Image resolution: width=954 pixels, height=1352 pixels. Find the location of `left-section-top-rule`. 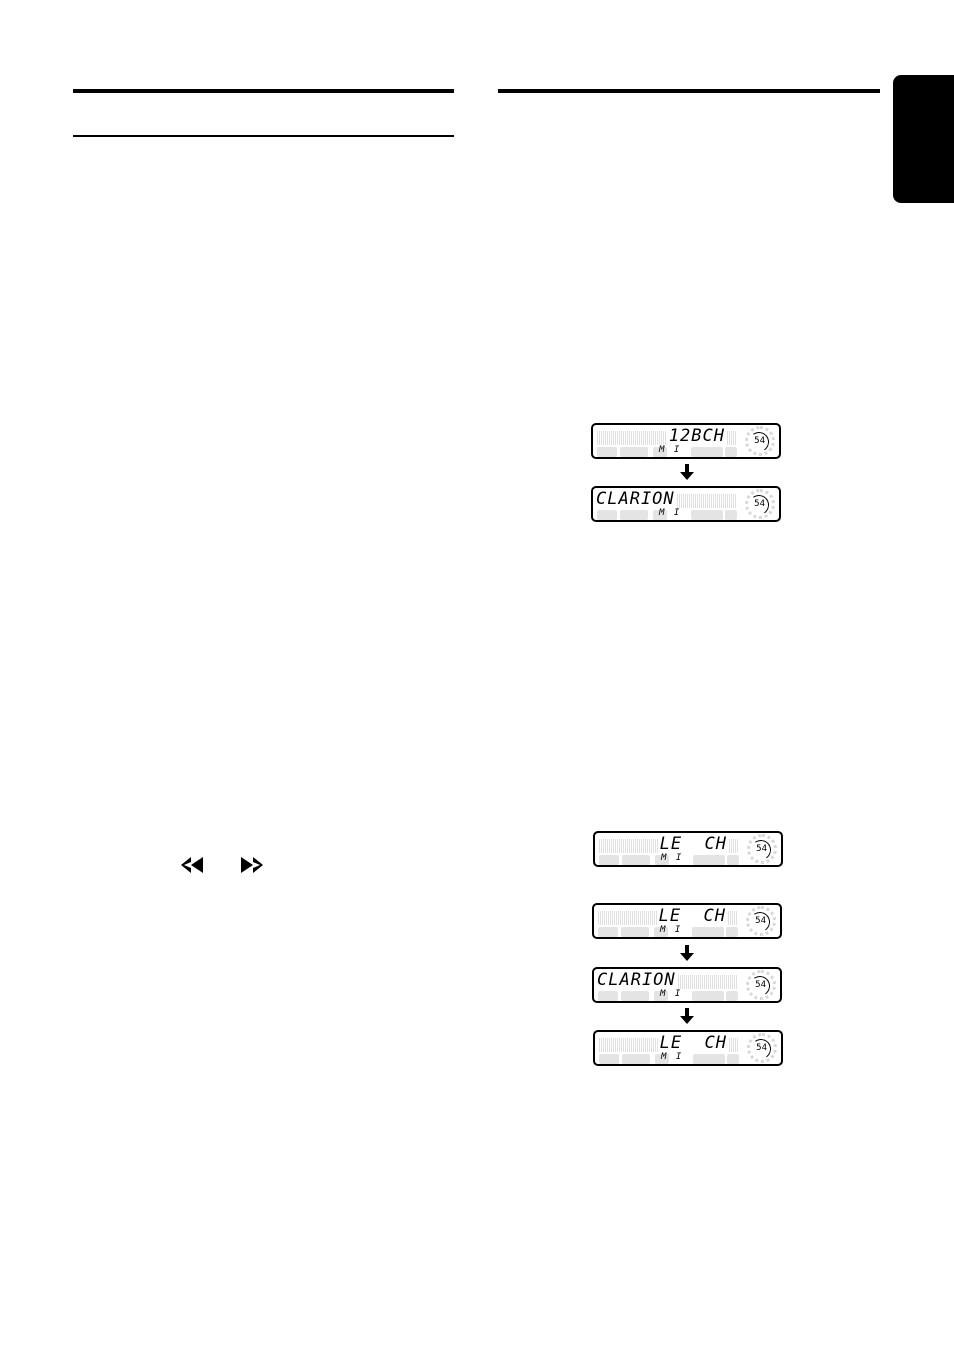

left-section-top-rule is located at coordinates (263, 91).